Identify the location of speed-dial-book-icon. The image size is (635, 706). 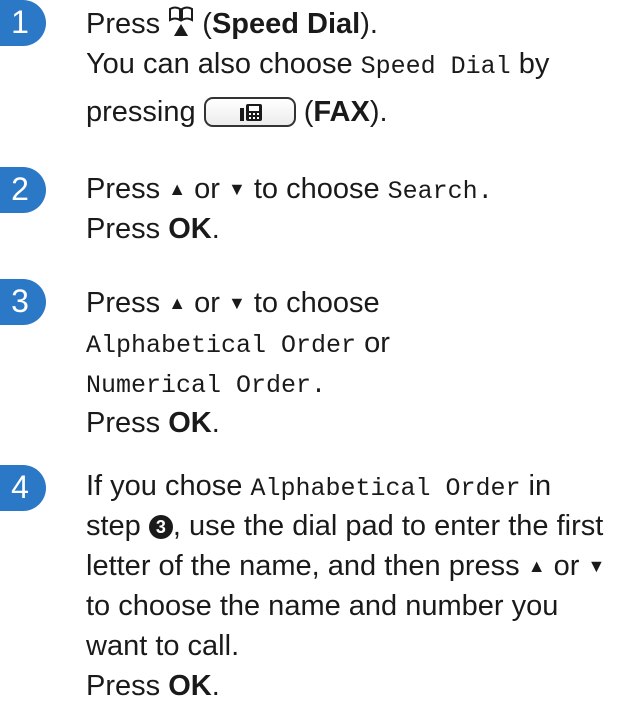
(181, 21).